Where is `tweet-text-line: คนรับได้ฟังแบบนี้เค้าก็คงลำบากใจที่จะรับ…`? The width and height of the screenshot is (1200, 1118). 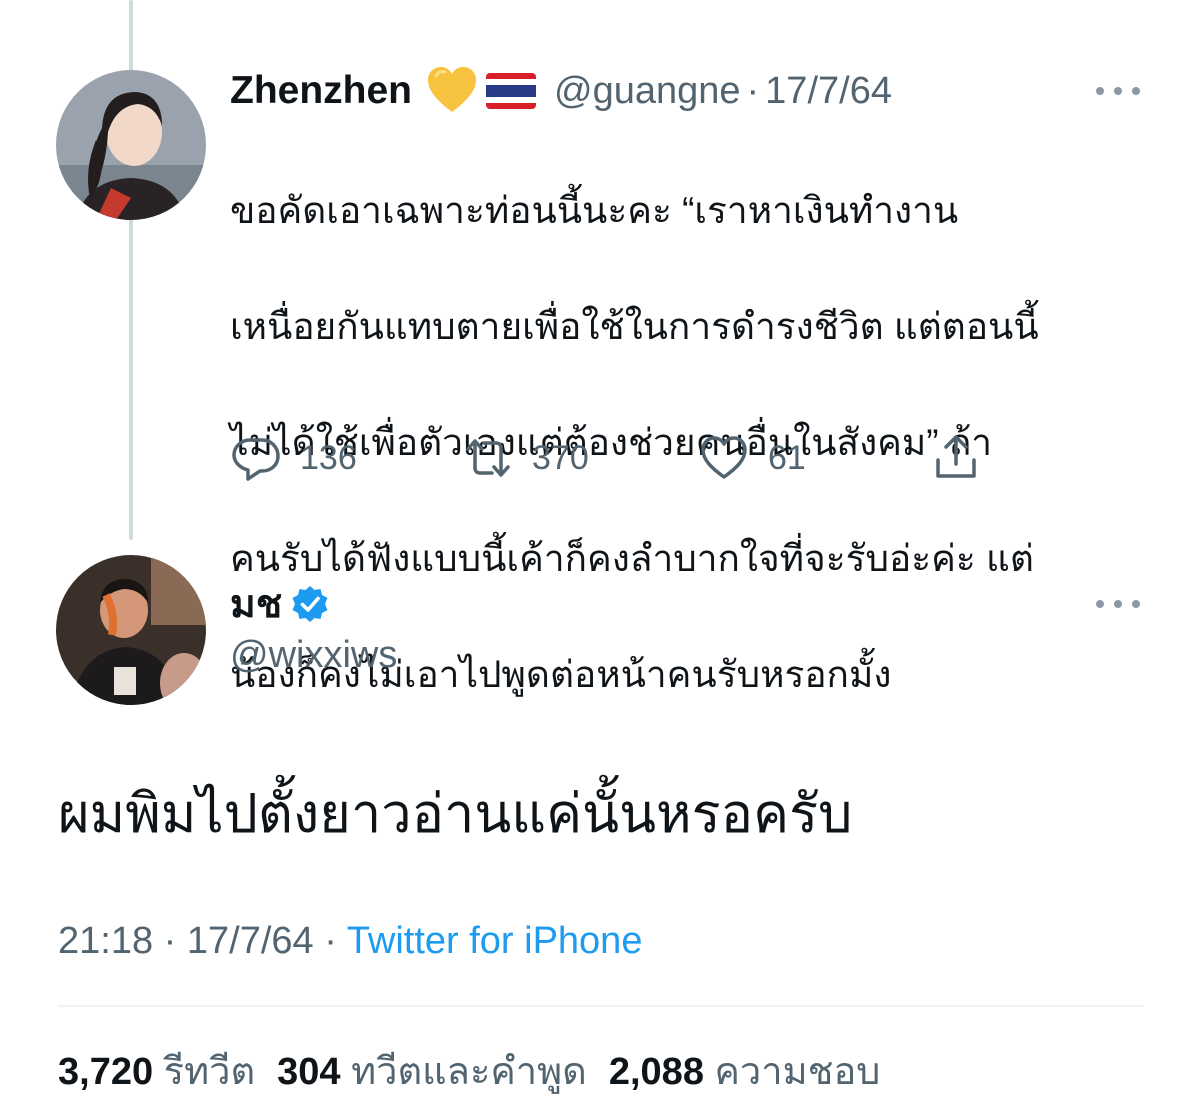 tweet-text-line: คนรับได้ฟังแบบนี้เค้าก็คงลำบากใจที่จะรับ… is located at coordinates (632, 558).